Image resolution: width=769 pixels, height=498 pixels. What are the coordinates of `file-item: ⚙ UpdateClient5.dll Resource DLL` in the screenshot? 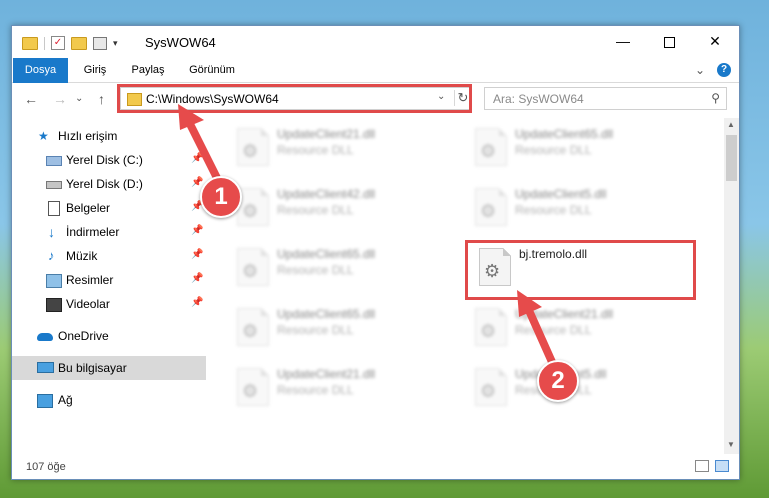 It's located at (578, 205).